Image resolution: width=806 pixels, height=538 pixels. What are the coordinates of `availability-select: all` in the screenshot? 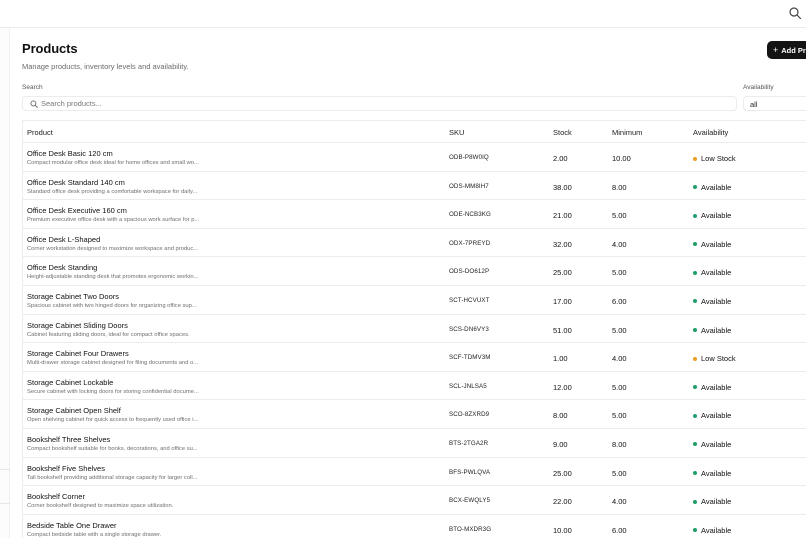 It's located at (774, 103).